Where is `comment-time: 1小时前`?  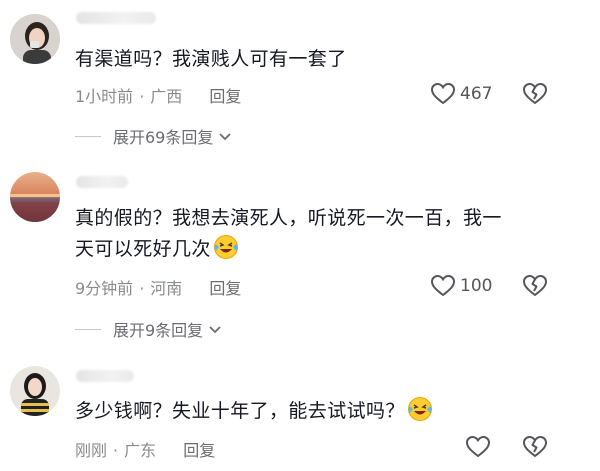 comment-time: 1小时前 is located at coordinates (104, 96).